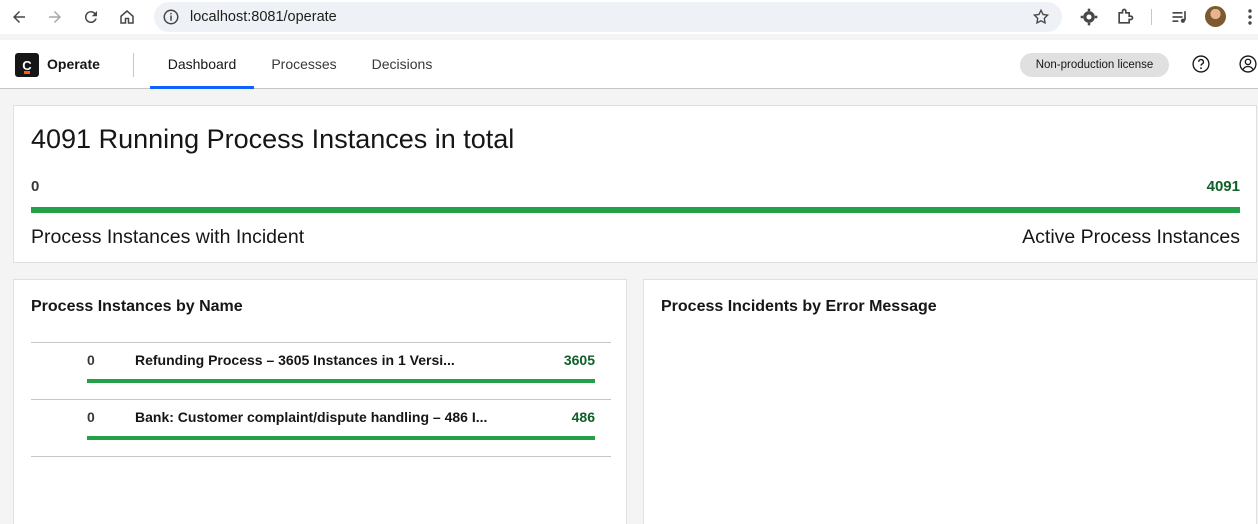  Describe the element at coordinates (137, 306) in the screenshot. I see `panel-title: Process Instances by Name` at that location.